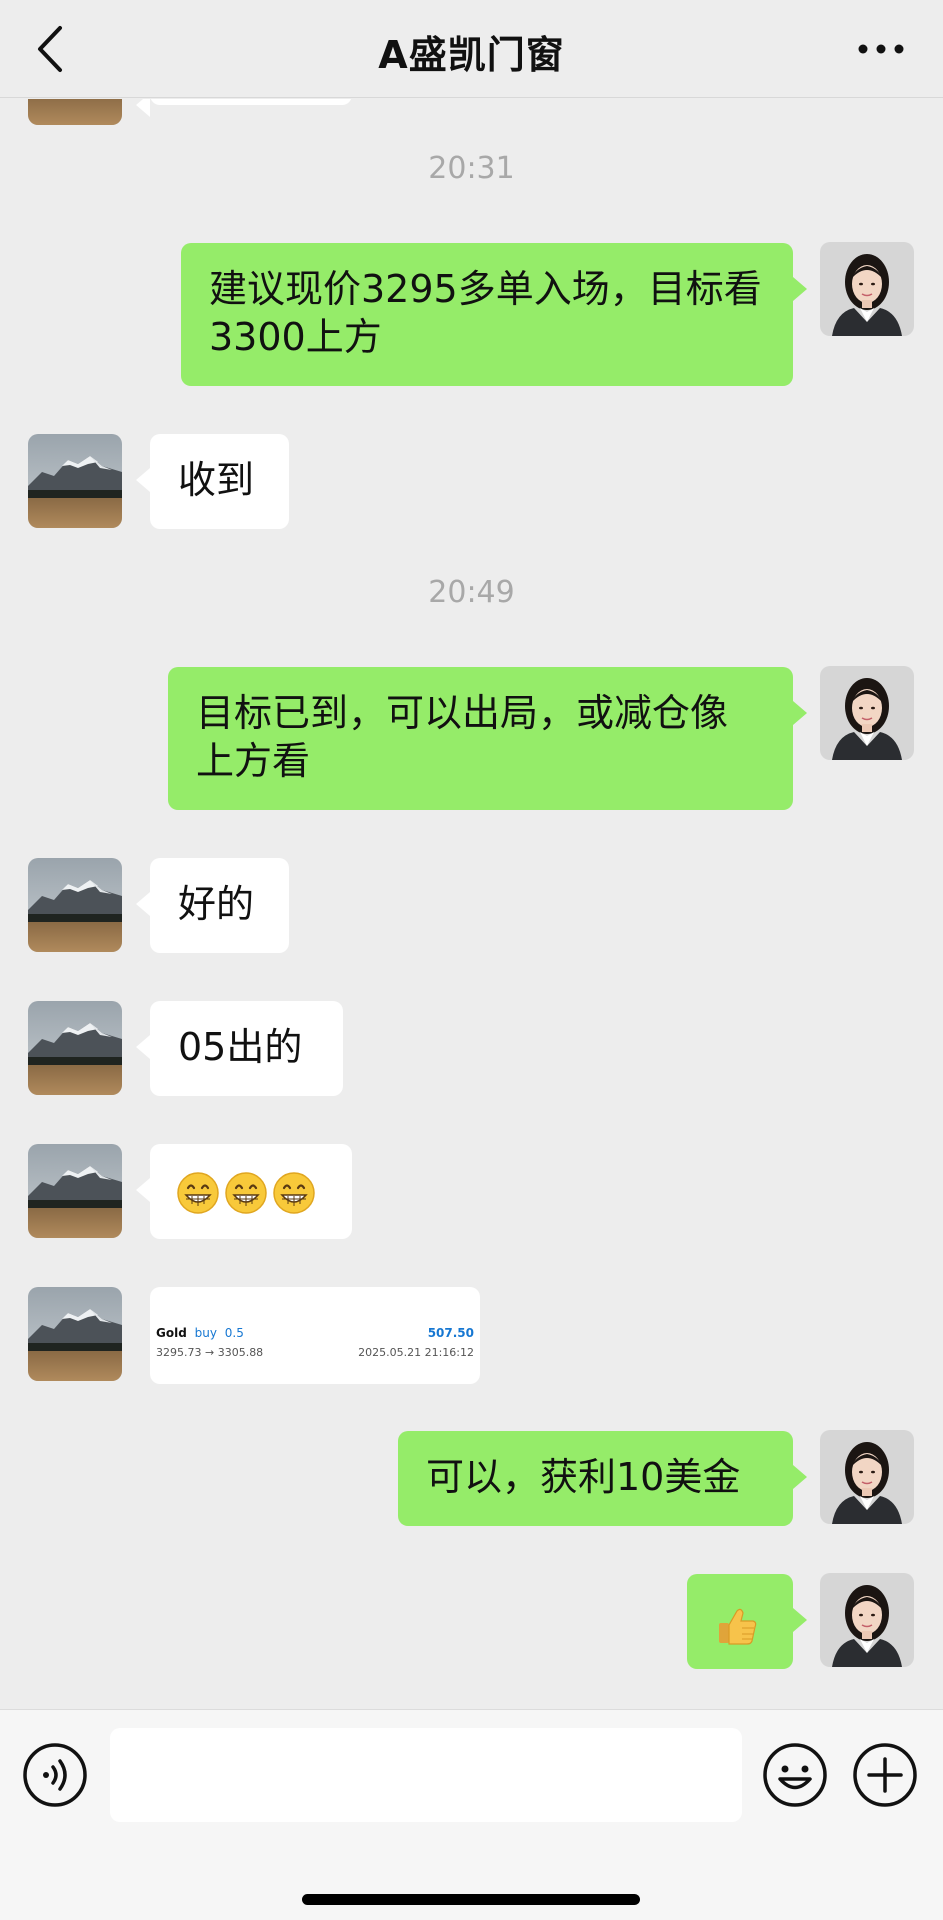  What do you see at coordinates (171, 1333) in the screenshot?
I see `trade-symbol: Gold` at bounding box center [171, 1333].